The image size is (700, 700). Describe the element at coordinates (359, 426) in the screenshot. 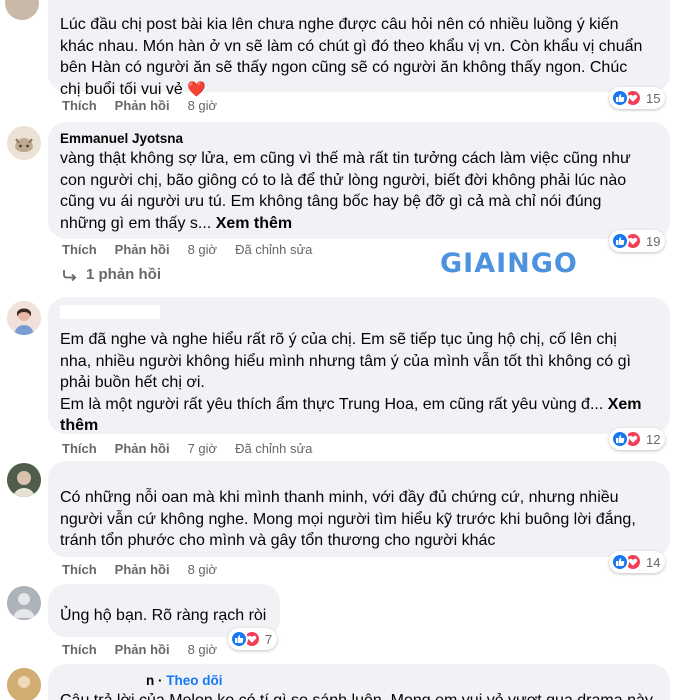

I see `see-more-link-continued: thêm` at that location.